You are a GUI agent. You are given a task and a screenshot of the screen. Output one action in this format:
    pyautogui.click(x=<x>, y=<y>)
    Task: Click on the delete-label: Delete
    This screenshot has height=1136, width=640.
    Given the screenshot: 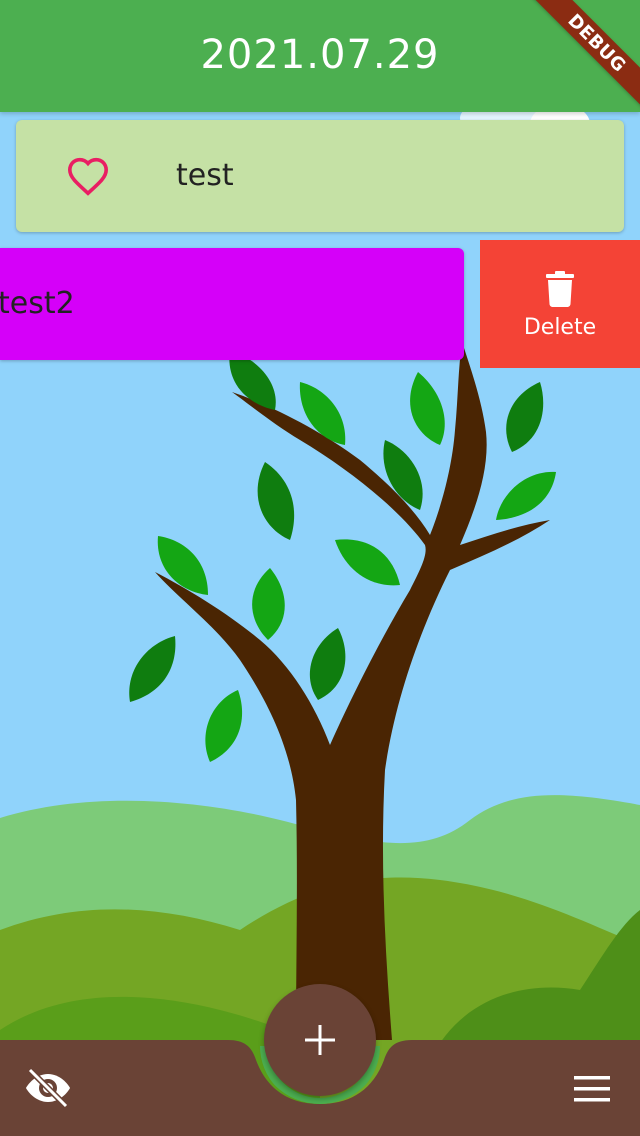 What is the action you would take?
    pyautogui.click(x=560, y=327)
    